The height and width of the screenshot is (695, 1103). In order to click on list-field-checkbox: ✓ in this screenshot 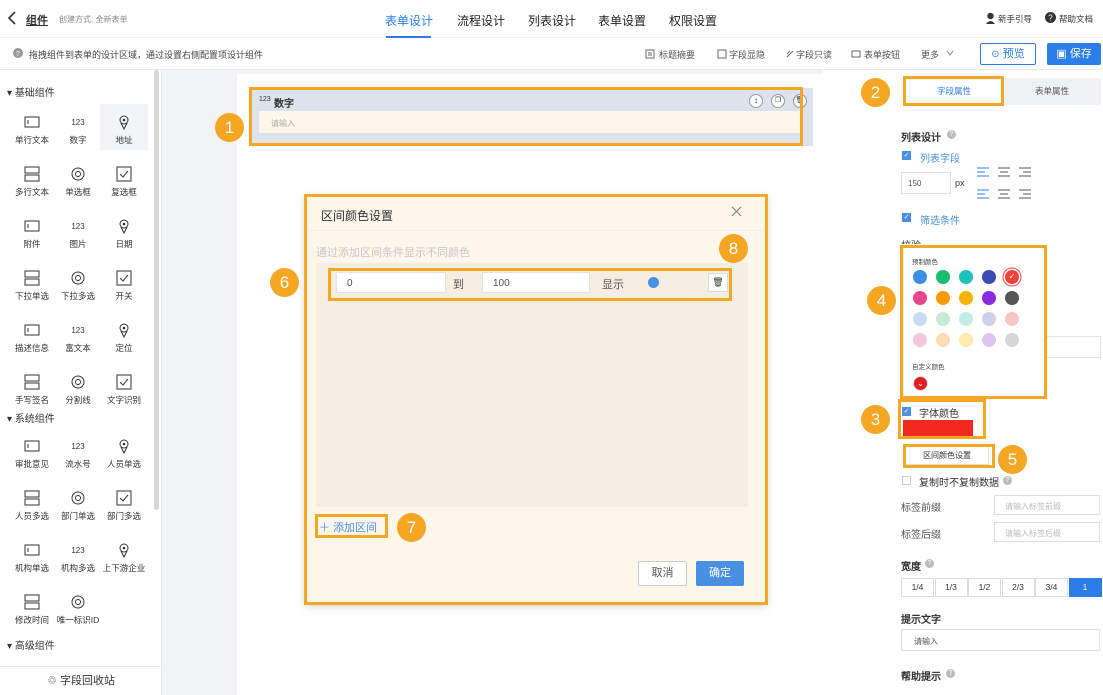, I will do `click(906, 155)`.